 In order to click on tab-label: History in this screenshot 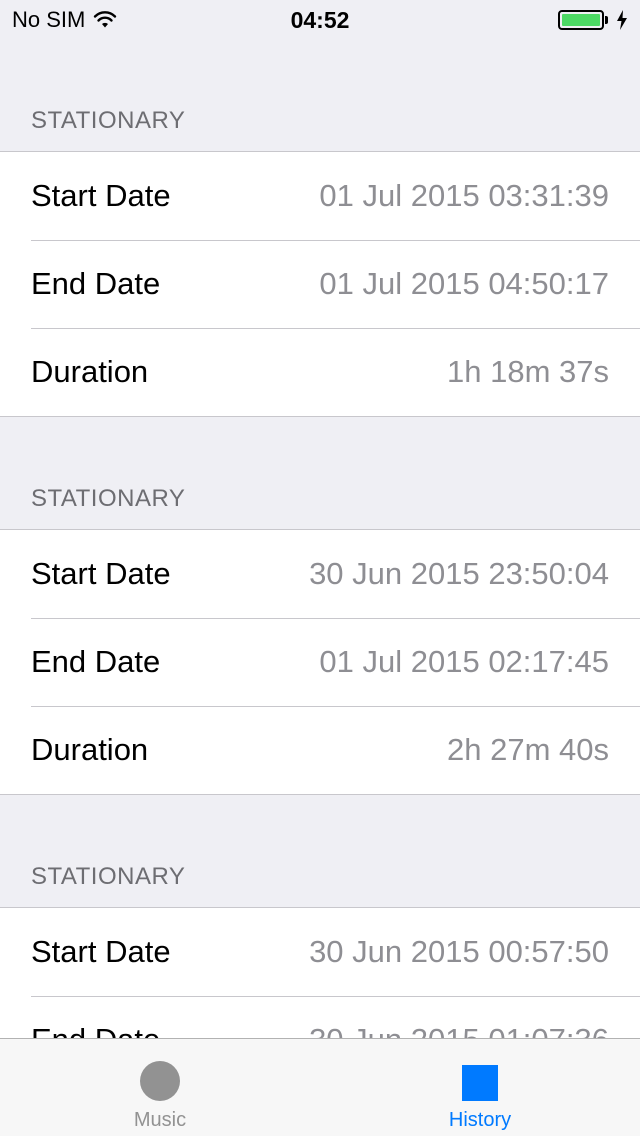, I will do `click(480, 1120)`.